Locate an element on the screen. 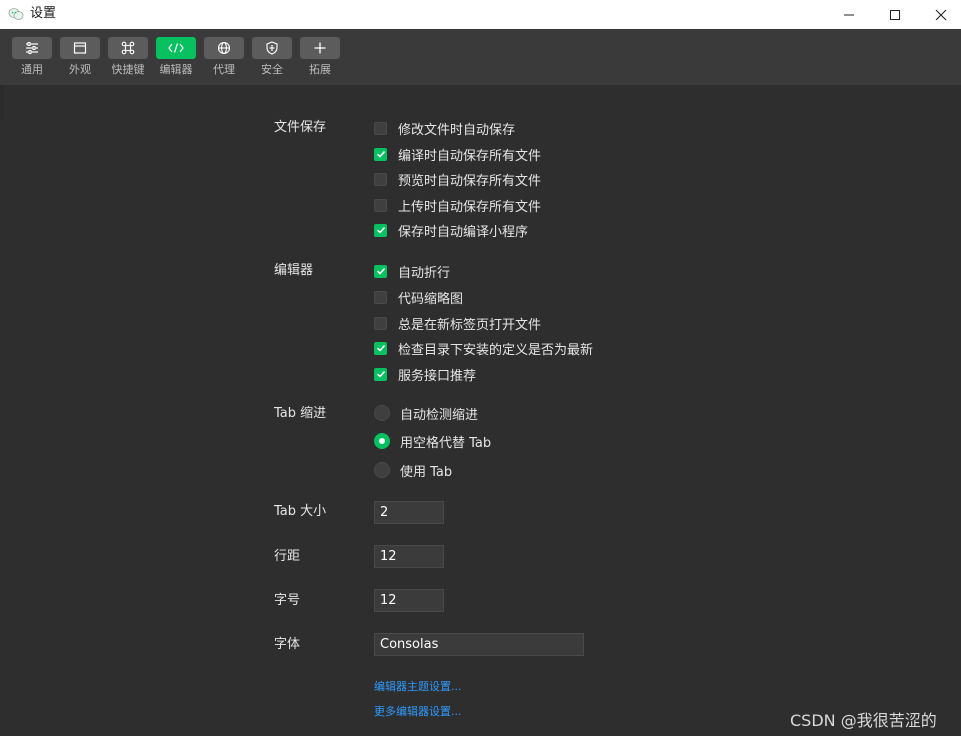 This screenshot has width=961, height=736. tab-appearance-button is located at coordinates (80, 48).